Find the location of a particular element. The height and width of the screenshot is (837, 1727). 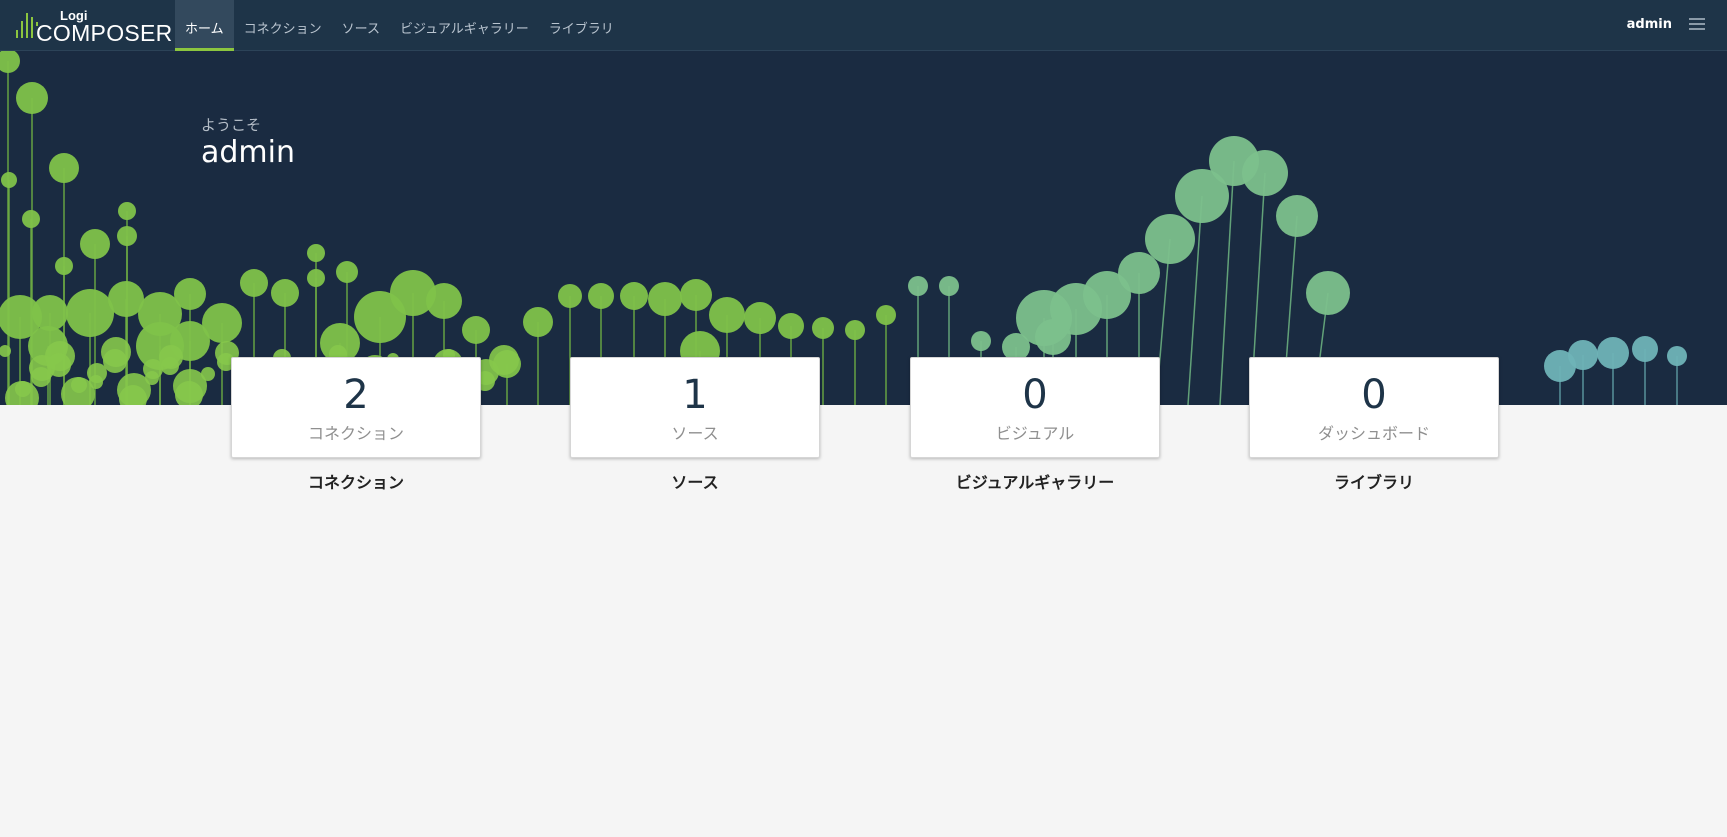

logo-bars-icon is located at coordinates (27, 25).